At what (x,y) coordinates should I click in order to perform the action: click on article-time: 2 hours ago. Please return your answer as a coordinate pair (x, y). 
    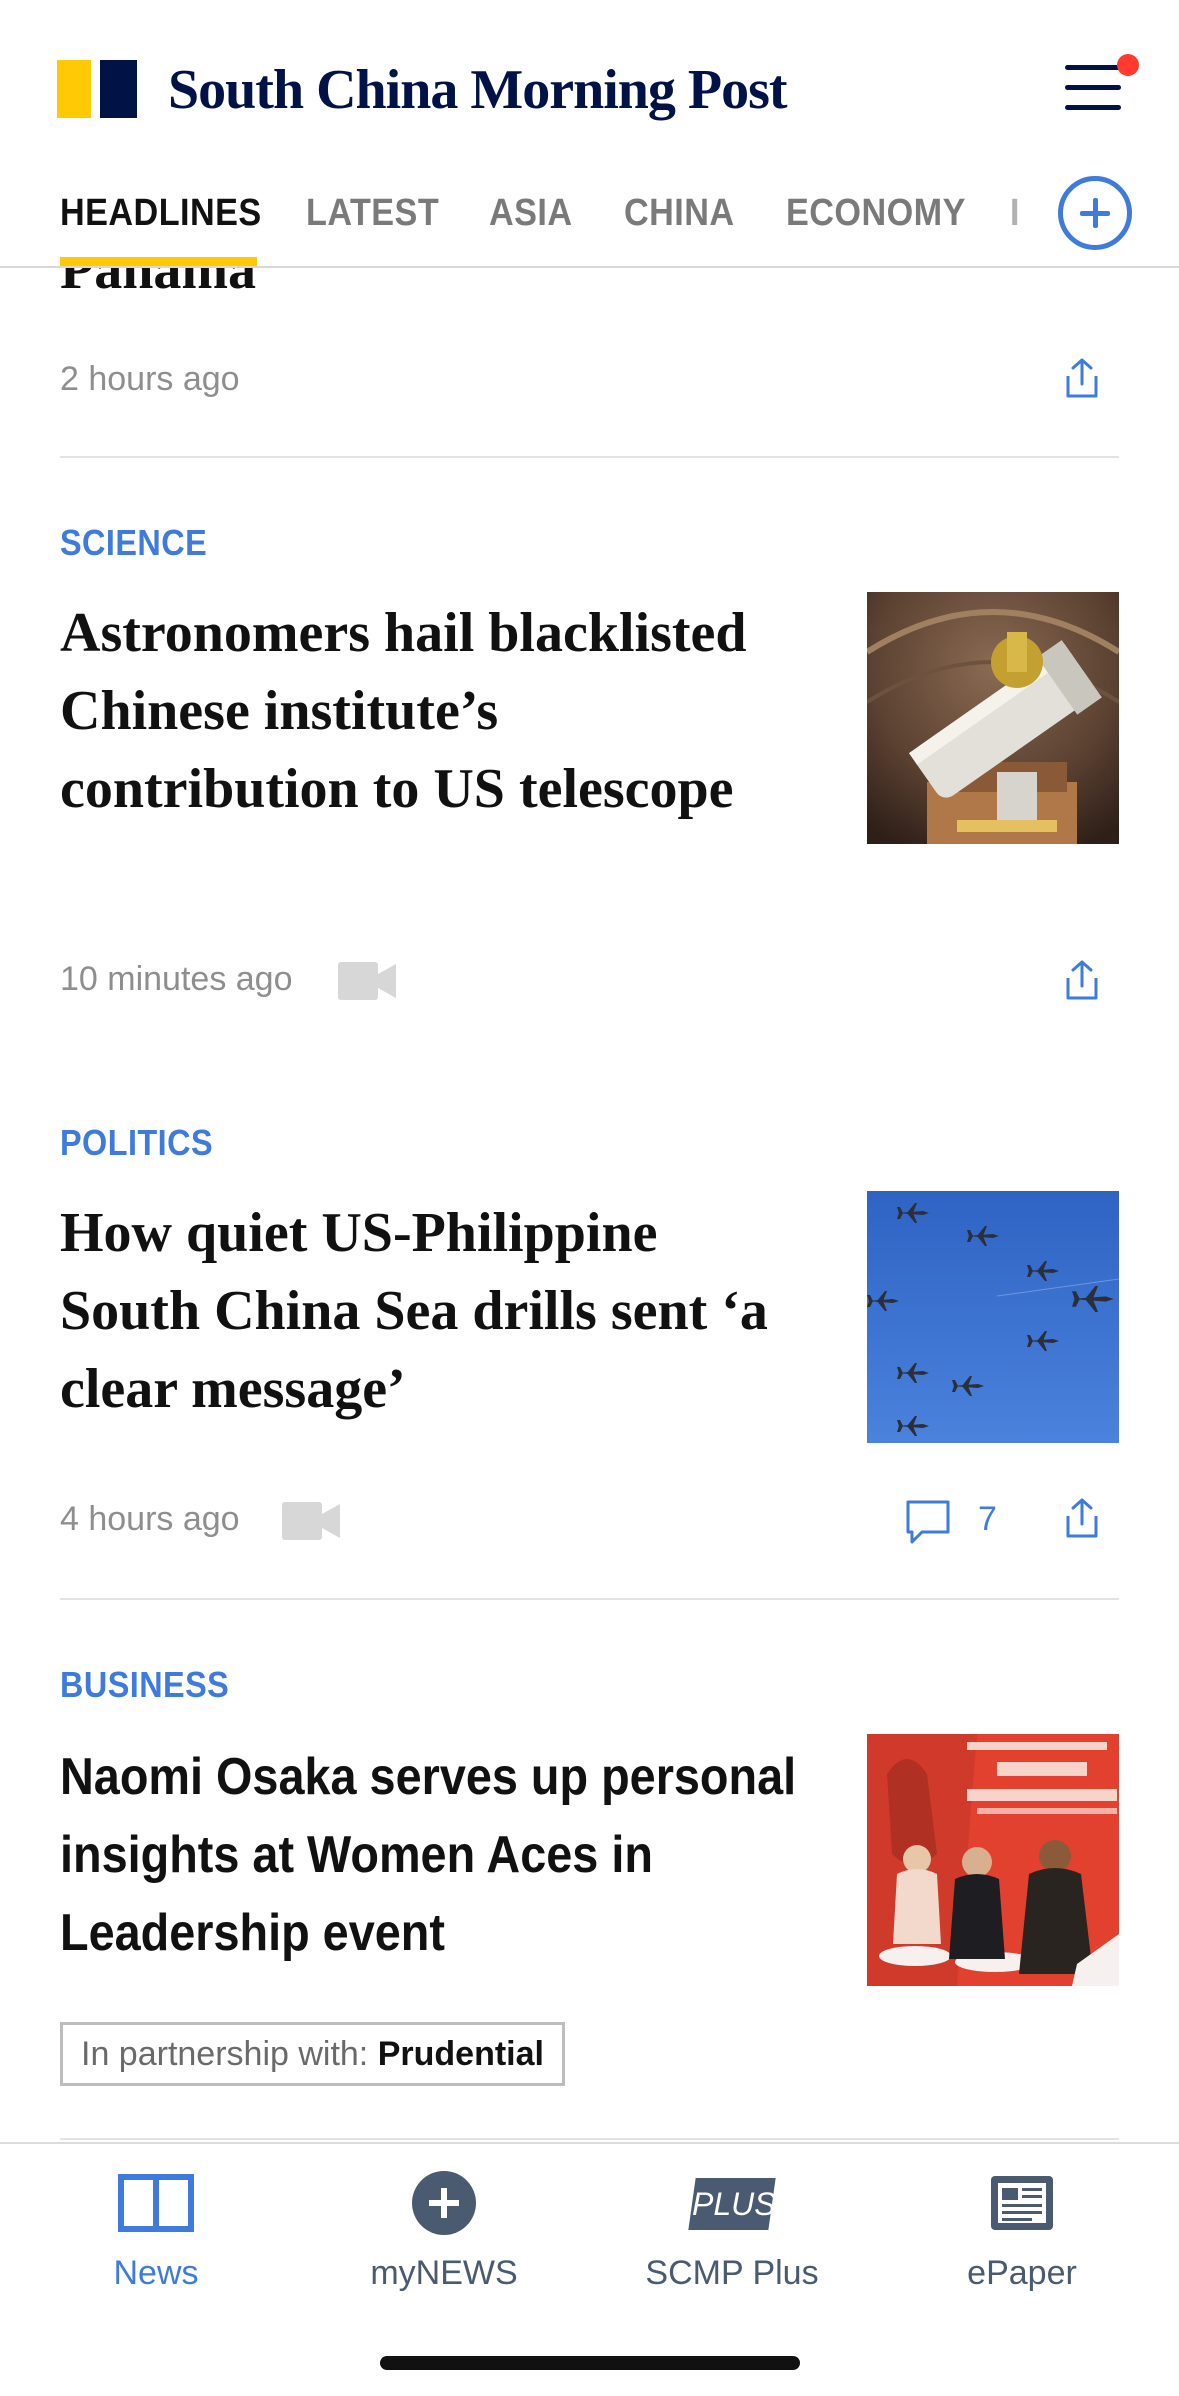
    Looking at the image, I should click on (150, 379).